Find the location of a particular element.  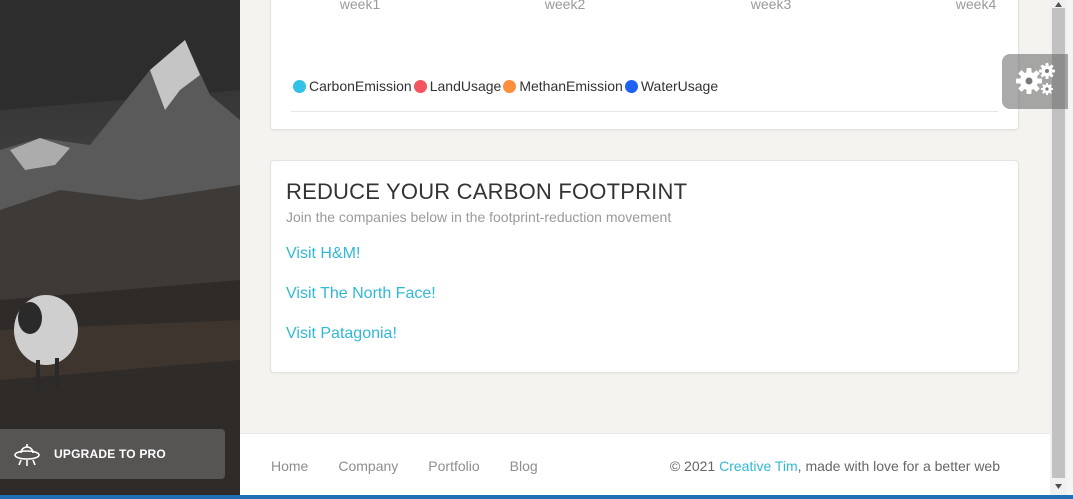

legend-item-land-usage: LandUsage is located at coordinates (457, 86).